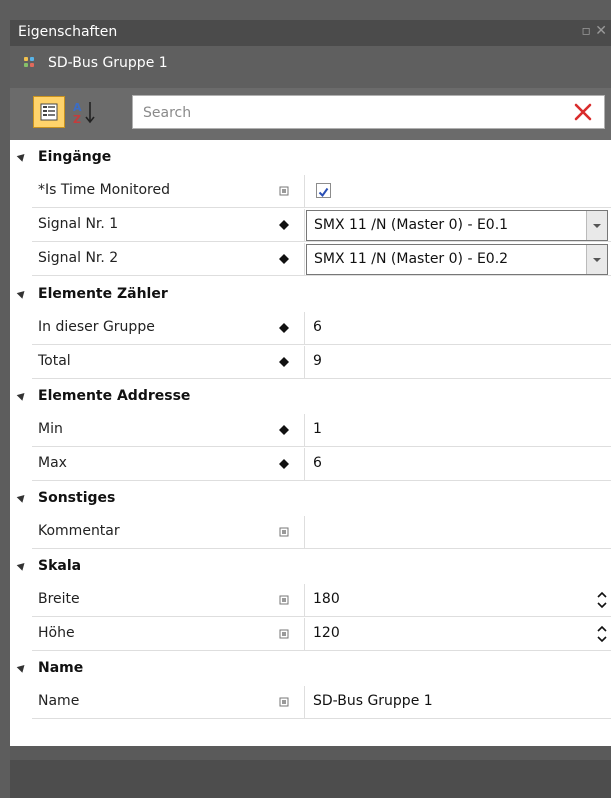 This screenshot has width=611, height=798. What do you see at coordinates (310, 159) in the screenshot?
I see `category-eingaenge: Eingänge` at bounding box center [310, 159].